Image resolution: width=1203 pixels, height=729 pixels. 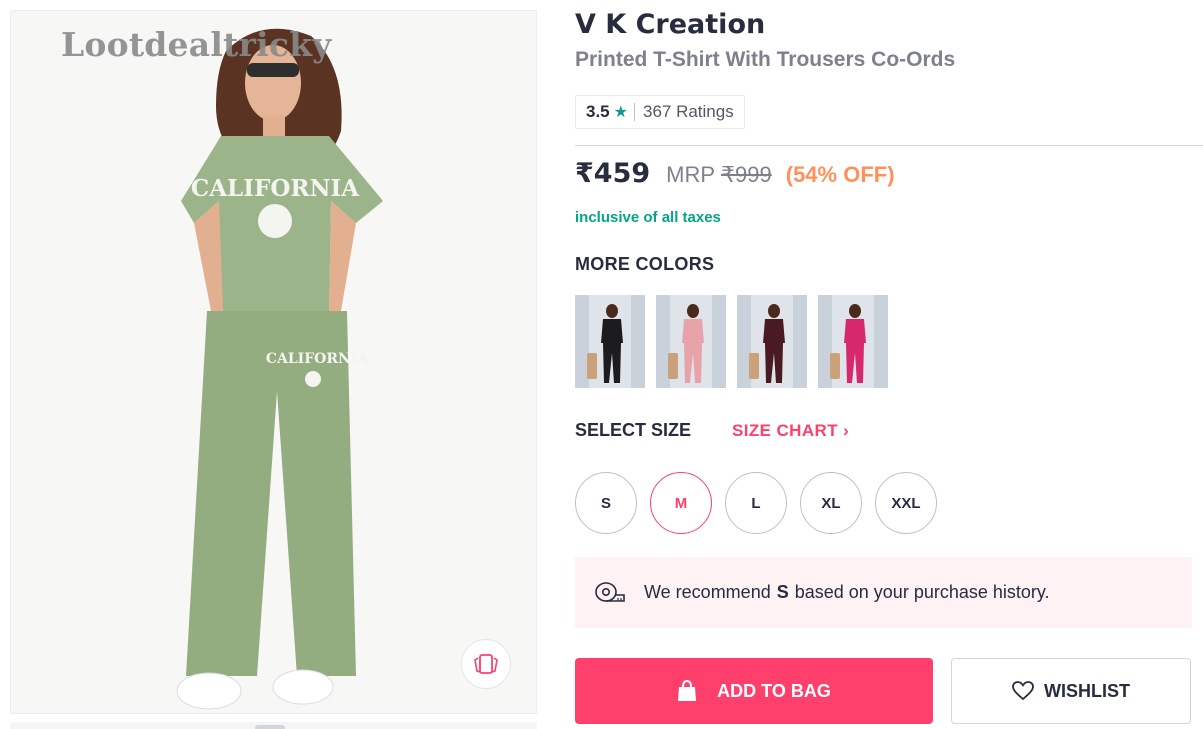 What do you see at coordinates (648, 217) in the screenshot?
I see `tax-note: inclusive of all taxes` at bounding box center [648, 217].